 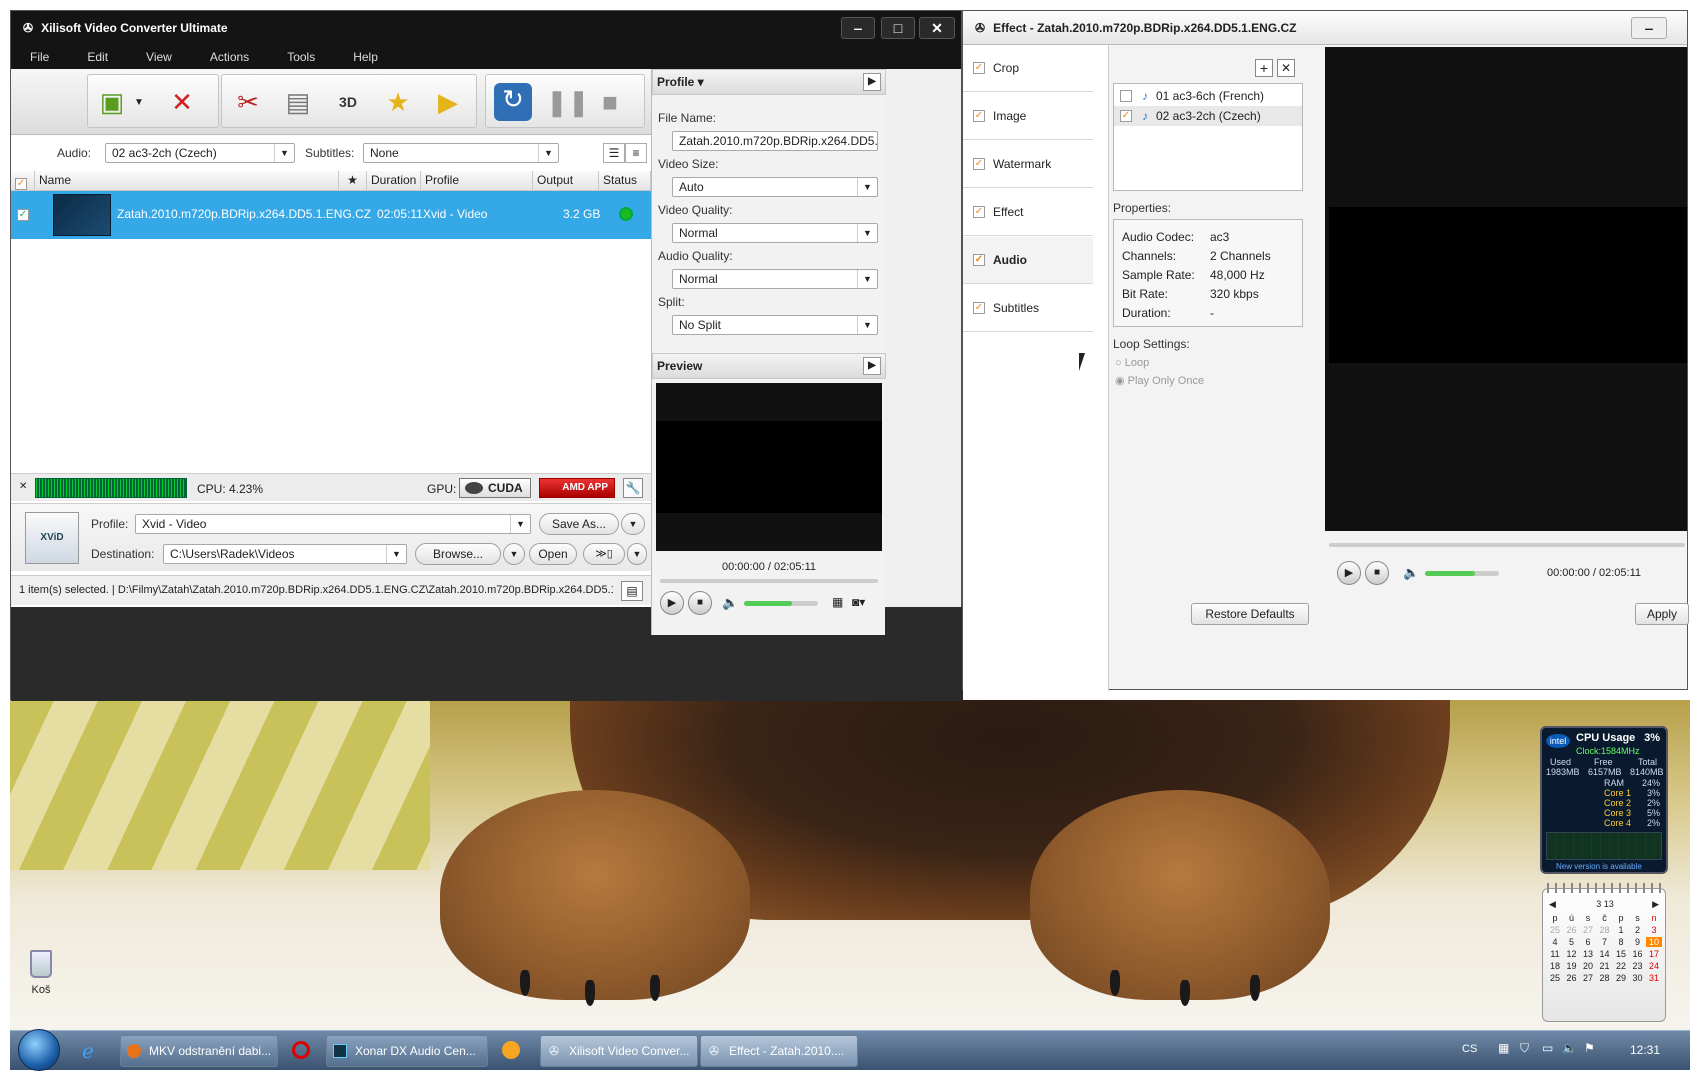 I want to click on calendar-day: 28, so click(x=1605, y=978).